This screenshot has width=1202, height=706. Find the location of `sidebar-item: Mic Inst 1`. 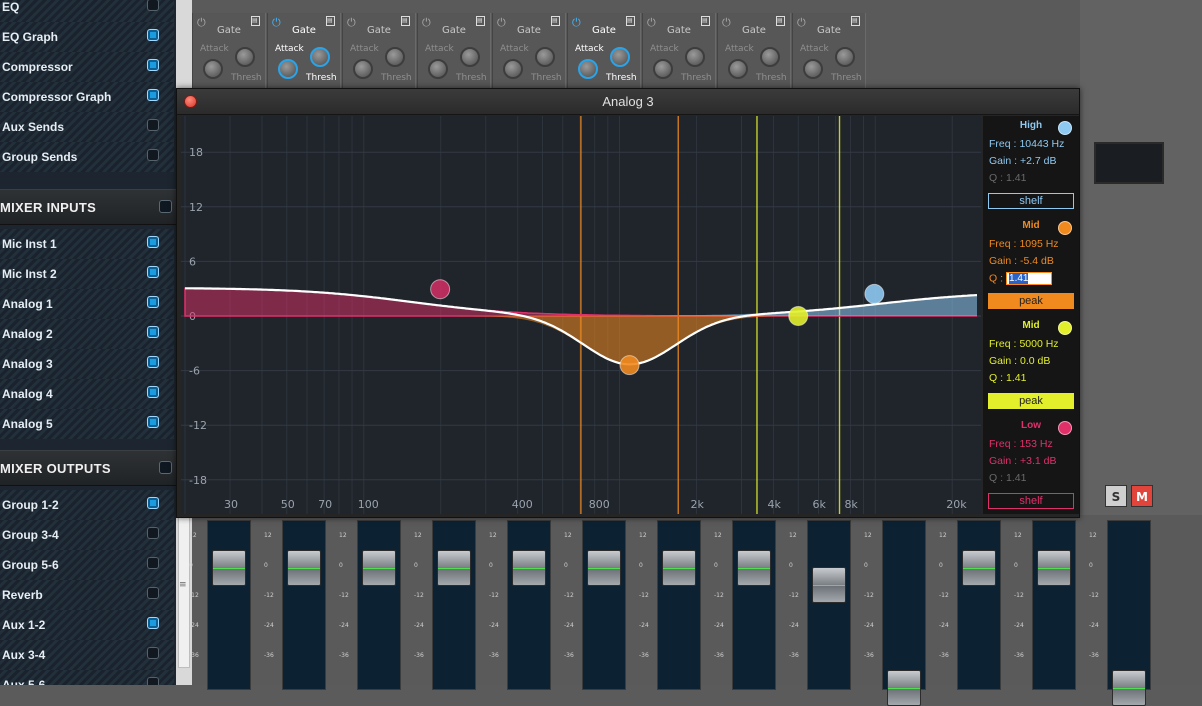

sidebar-item: Mic Inst 1 is located at coordinates (87, 244).